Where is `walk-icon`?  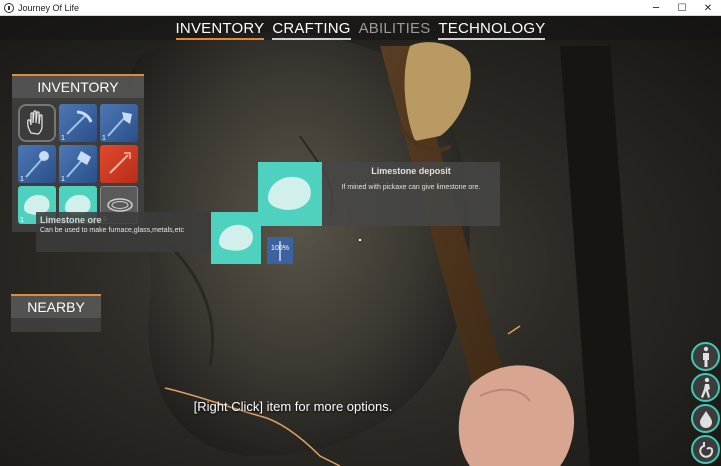
walk-icon is located at coordinates (705, 387).